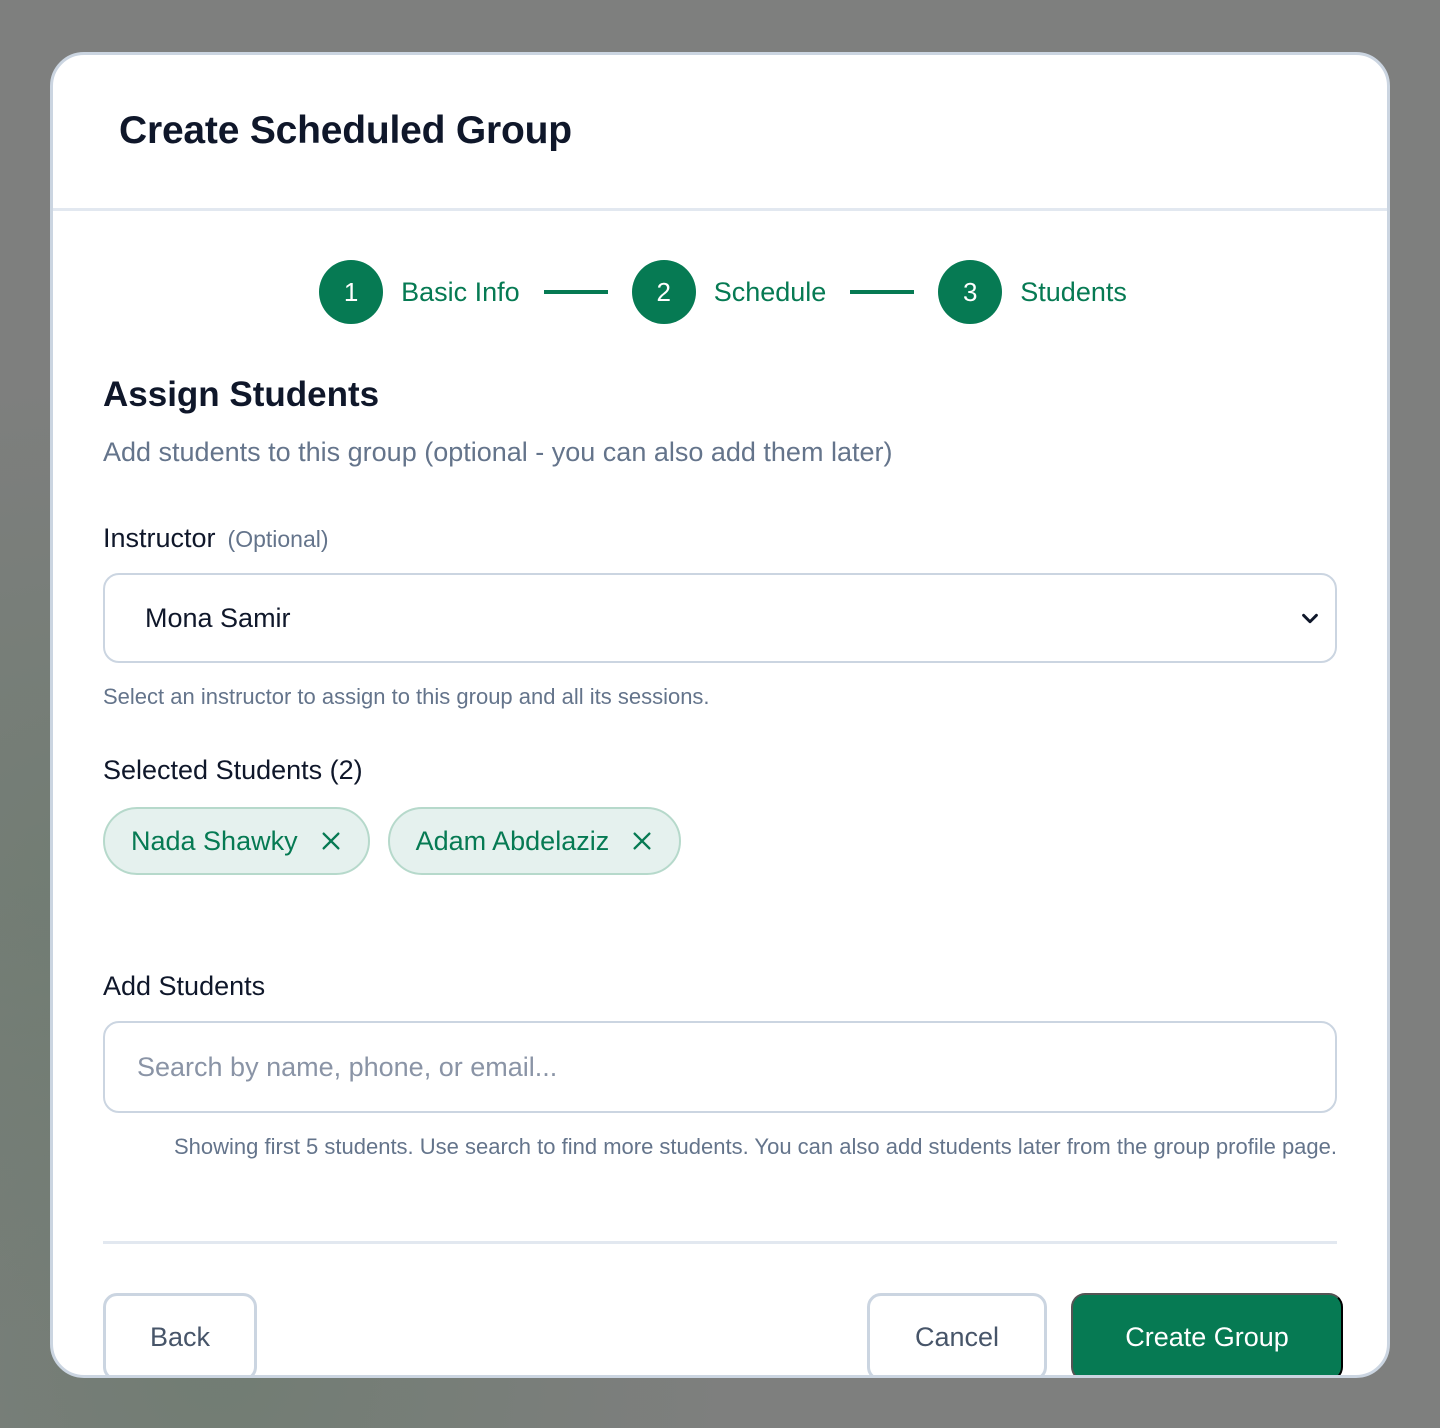 This screenshot has height=1428, width=1440. What do you see at coordinates (218, 617) in the screenshot?
I see `instructor-selected-value: Mona Samir` at bounding box center [218, 617].